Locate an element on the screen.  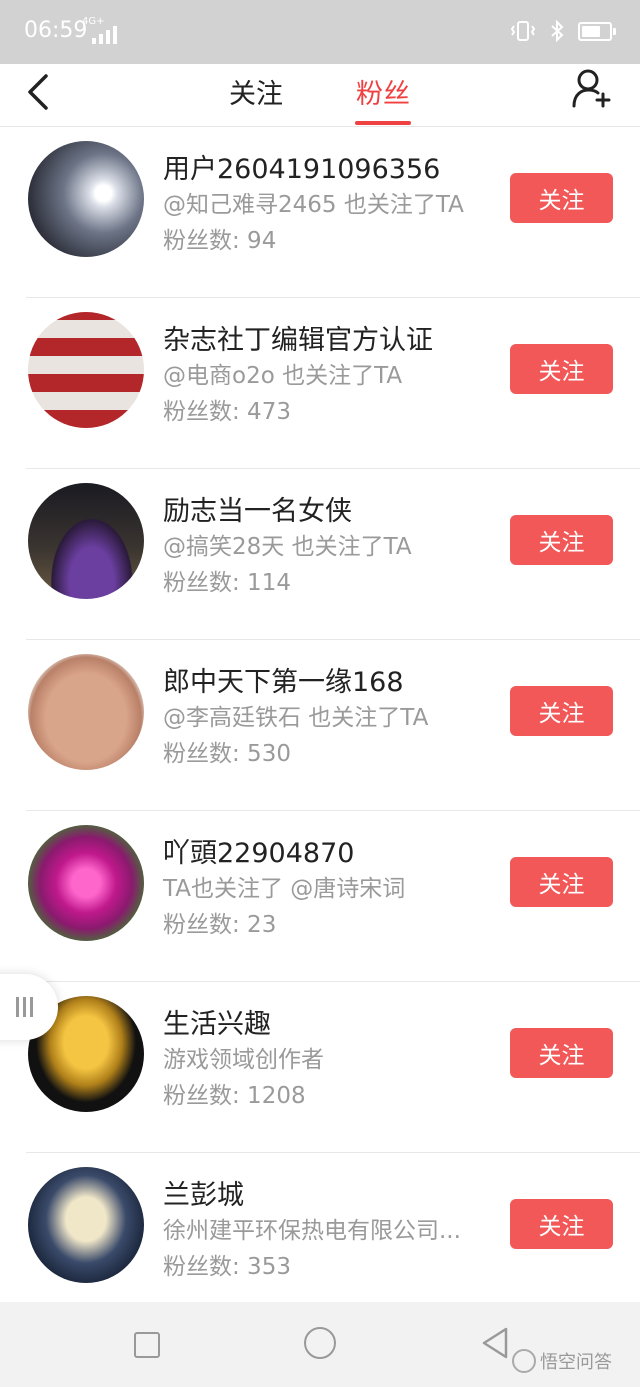
list-item: 杂志社丁编辑官方认证 @电商o2o 也关注了TA 粉丝数: 473 关注 is located at coordinates (333, 383).